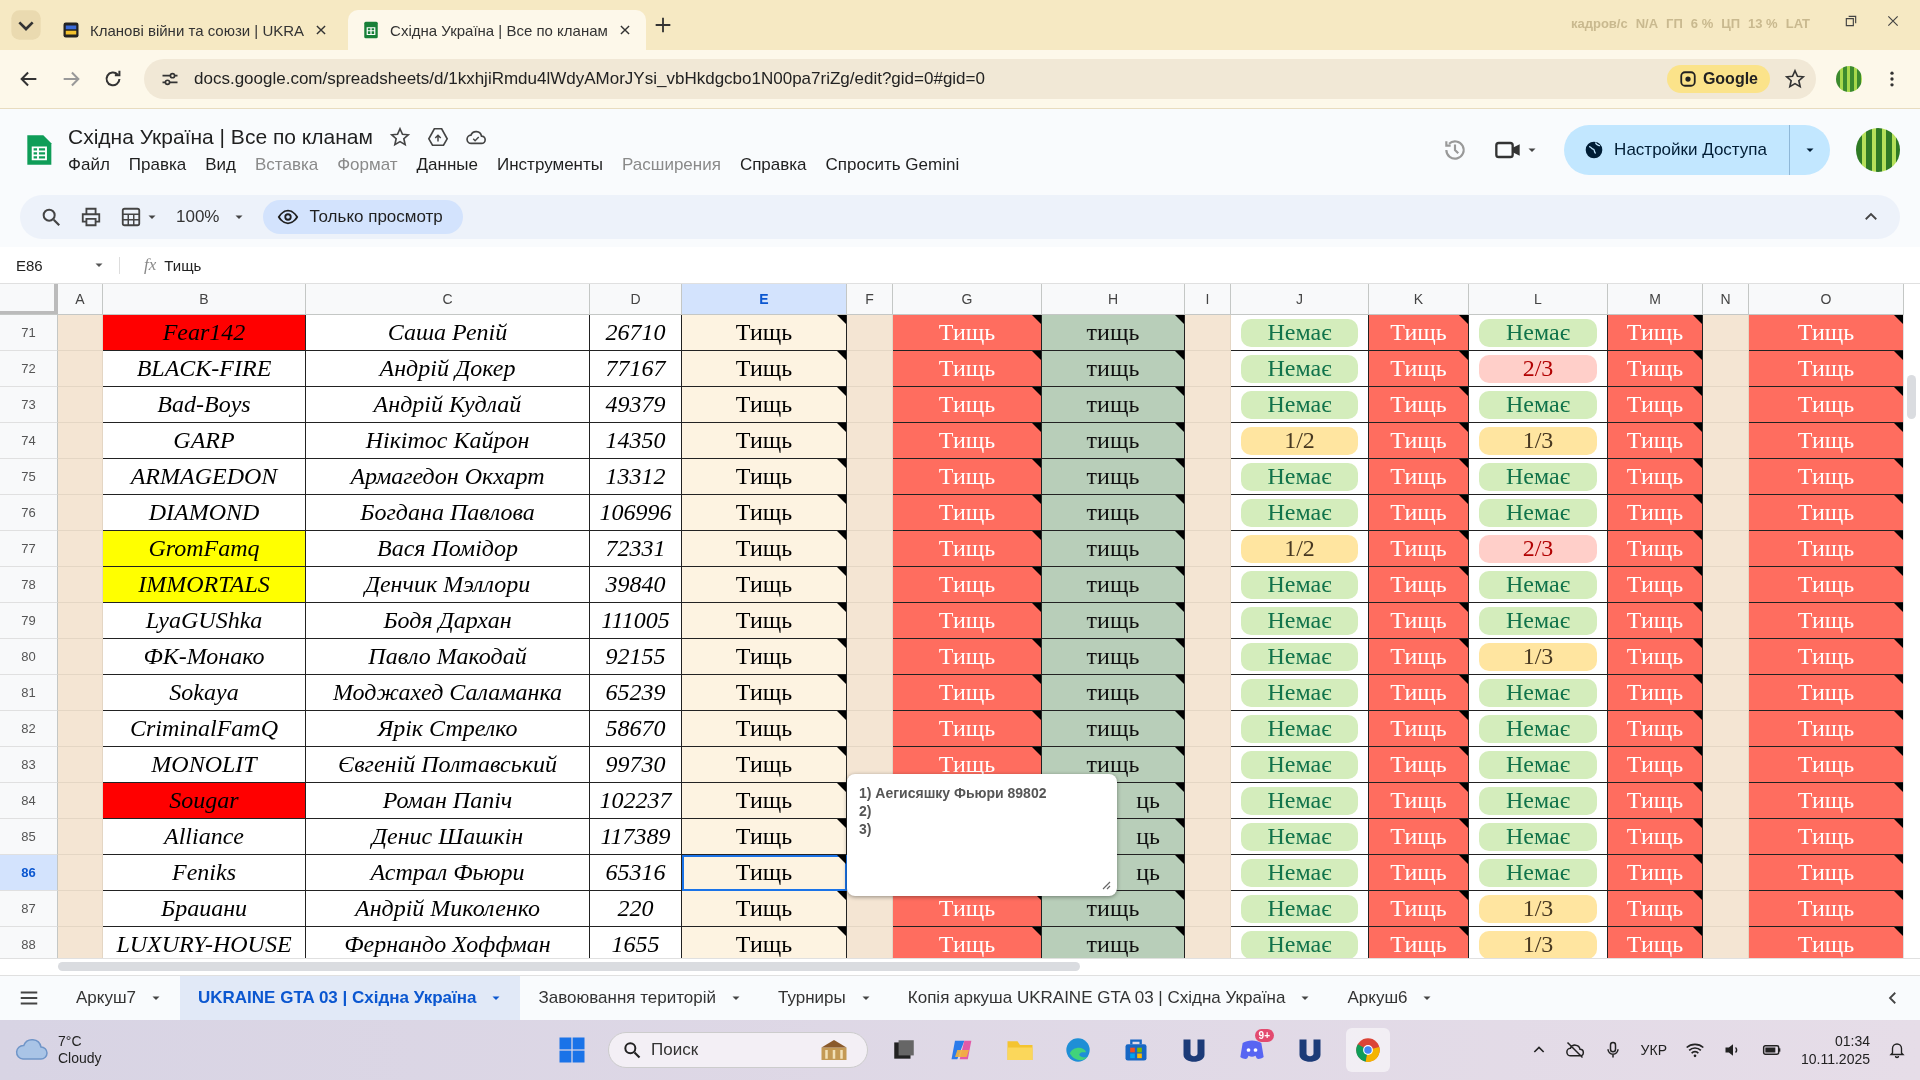  What do you see at coordinates (980, 79) in the screenshot?
I see `address-bar: docs.google.com/spreadsheets/d/1kxhjiRmdu4lWdyAMorJYsi_vbHkdgcbo1N00pa7riZg/edit?gid=0#gid=0 Google` at bounding box center [980, 79].